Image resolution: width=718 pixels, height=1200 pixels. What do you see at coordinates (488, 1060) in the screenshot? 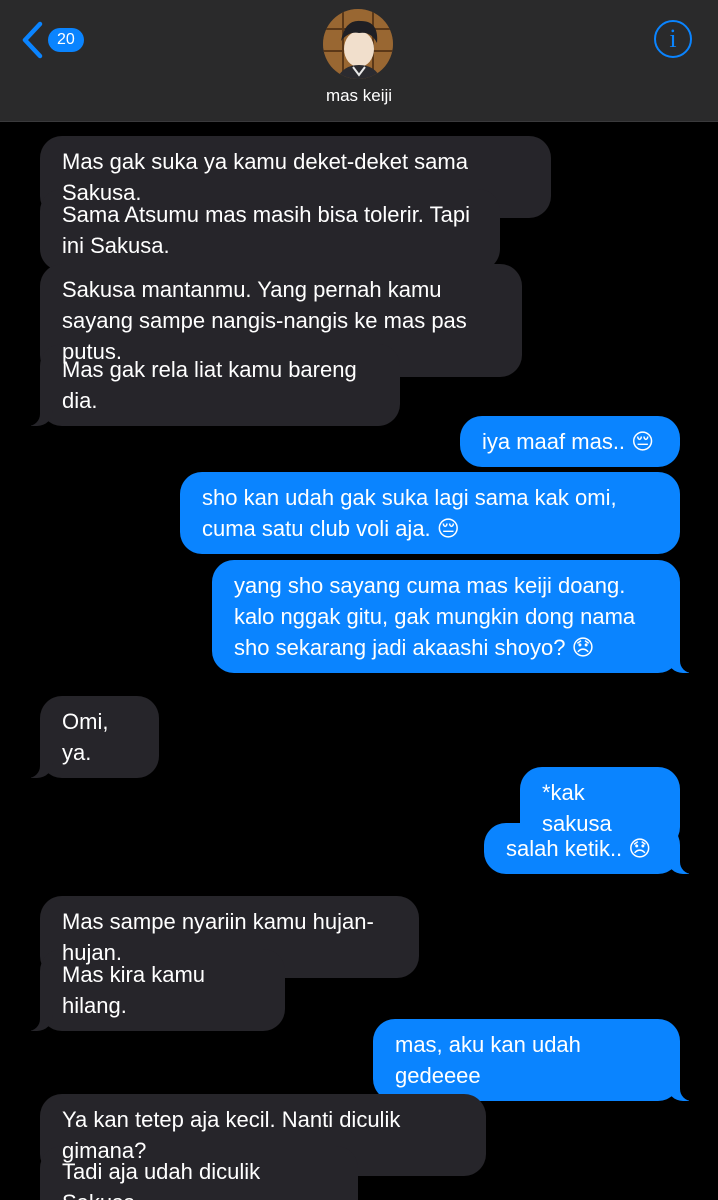
I see `message-text: mas, aku kan udah gedeeee` at bounding box center [488, 1060].